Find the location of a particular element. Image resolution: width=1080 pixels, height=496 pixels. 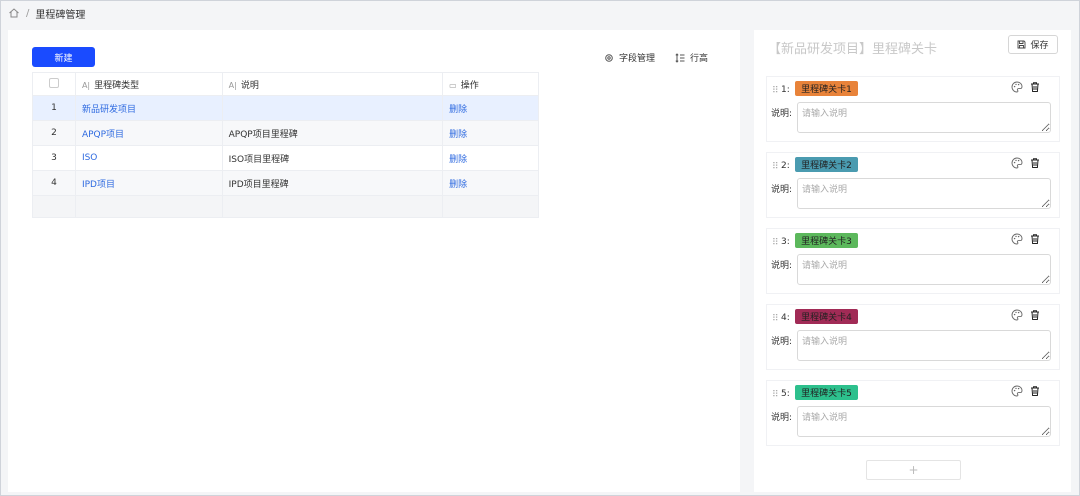

row-height-button: 行高 is located at coordinates (691, 57).